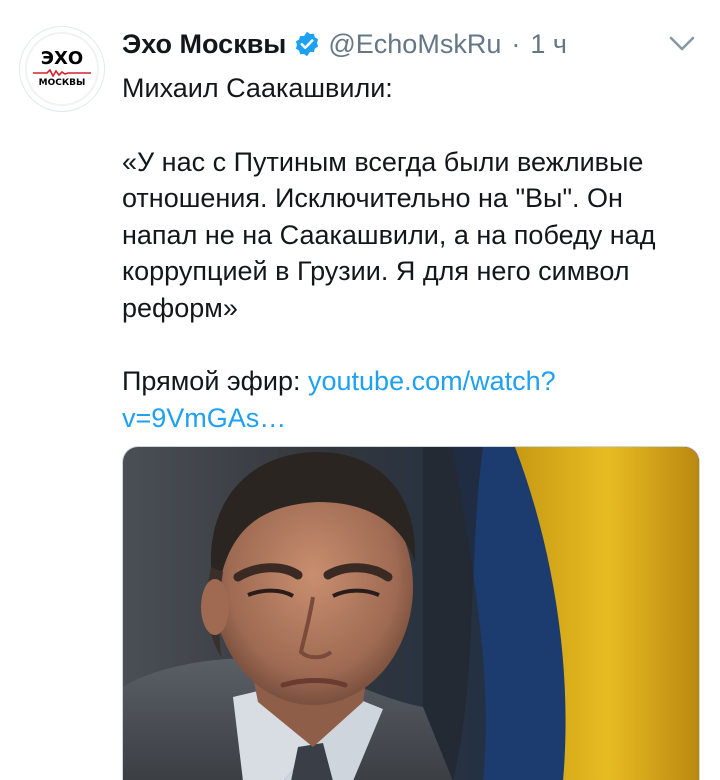 This screenshot has width=720, height=780. Describe the element at coordinates (215, 381) in the screenshot. I see `live-label: Прямой эфир:` at that location.